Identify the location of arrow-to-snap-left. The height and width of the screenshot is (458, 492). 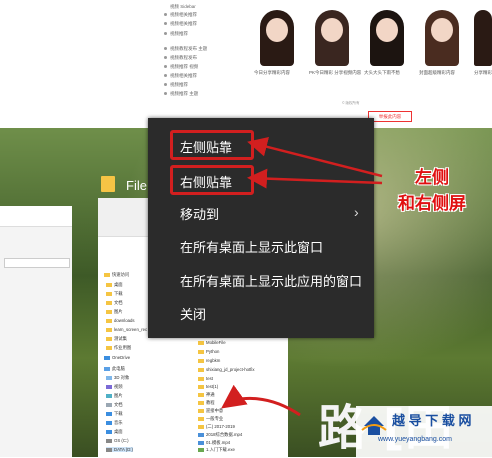
(315, 157).